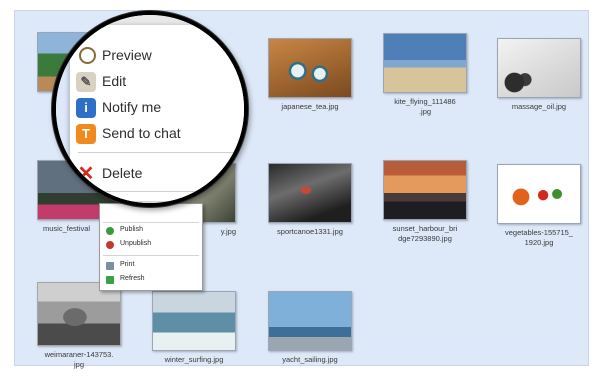  I want to click on menu-item-print: Print, so click(151, 266).